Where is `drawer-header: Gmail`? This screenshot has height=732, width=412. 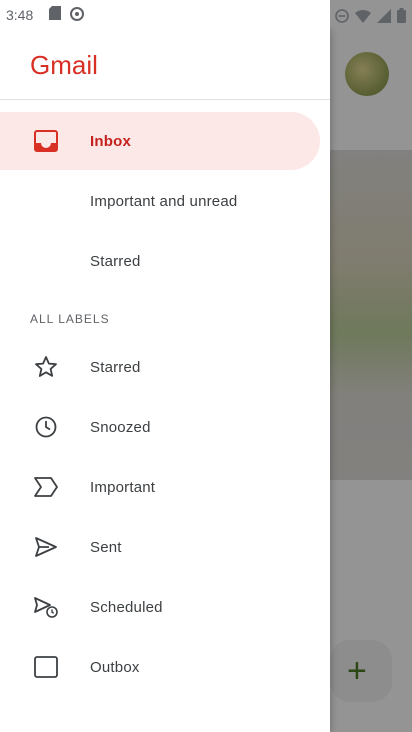 drawer-header: Gmail is located at coordinates (165, 65).